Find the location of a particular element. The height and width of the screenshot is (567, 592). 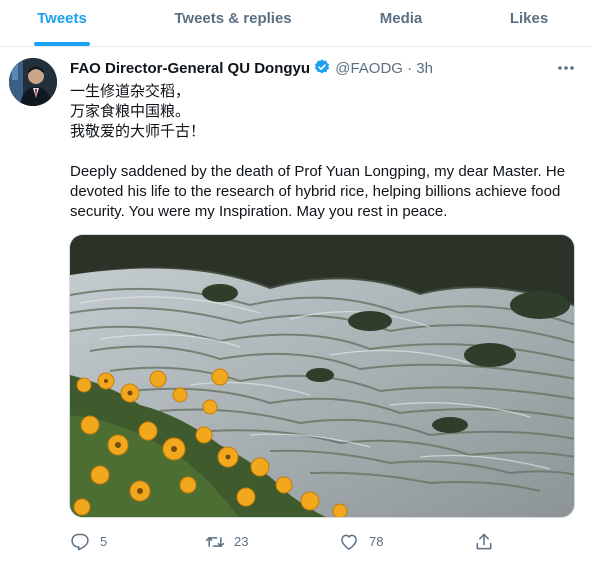

share-icon is located at coordinates (484, 541).